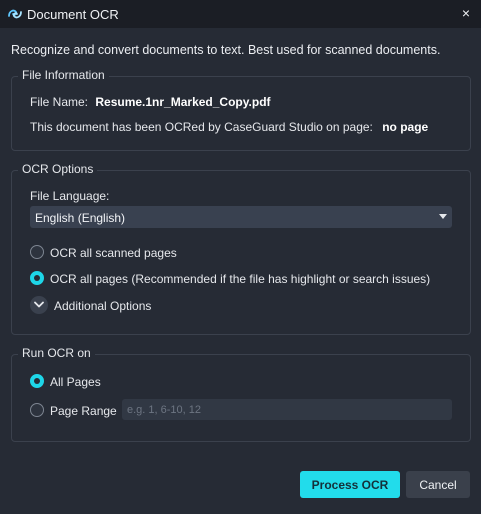  What do you see at coordinates (405, 127) in the screenshot?
I see `ocr-status-value: no page` at bounding box center [405, 127].